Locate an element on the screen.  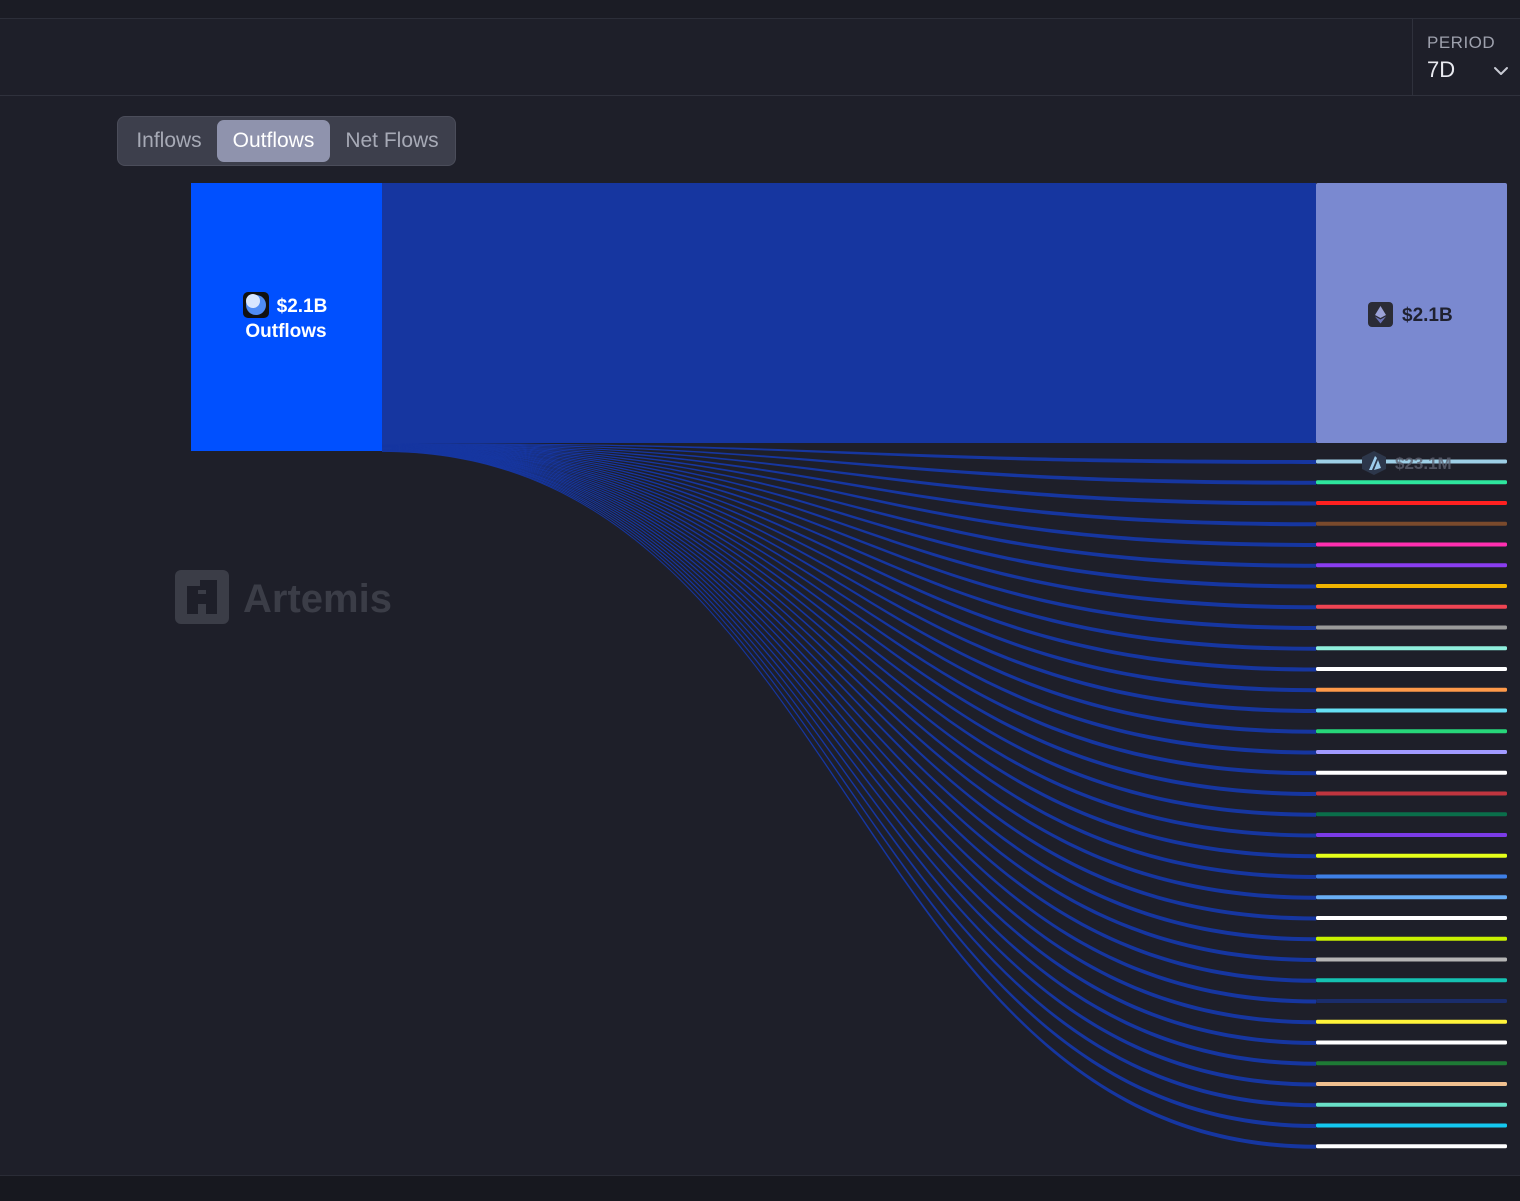
source-node: $2.1B Outflows is located at coordinates (286, 317).